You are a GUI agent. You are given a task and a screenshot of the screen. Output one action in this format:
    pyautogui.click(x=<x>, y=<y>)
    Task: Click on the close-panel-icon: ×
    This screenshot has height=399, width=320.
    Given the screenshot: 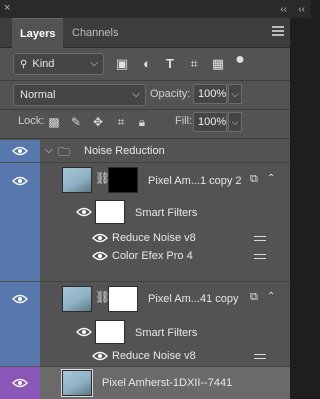 What is the action you would take?
    pyautogui.click(x=7, y=8)
    